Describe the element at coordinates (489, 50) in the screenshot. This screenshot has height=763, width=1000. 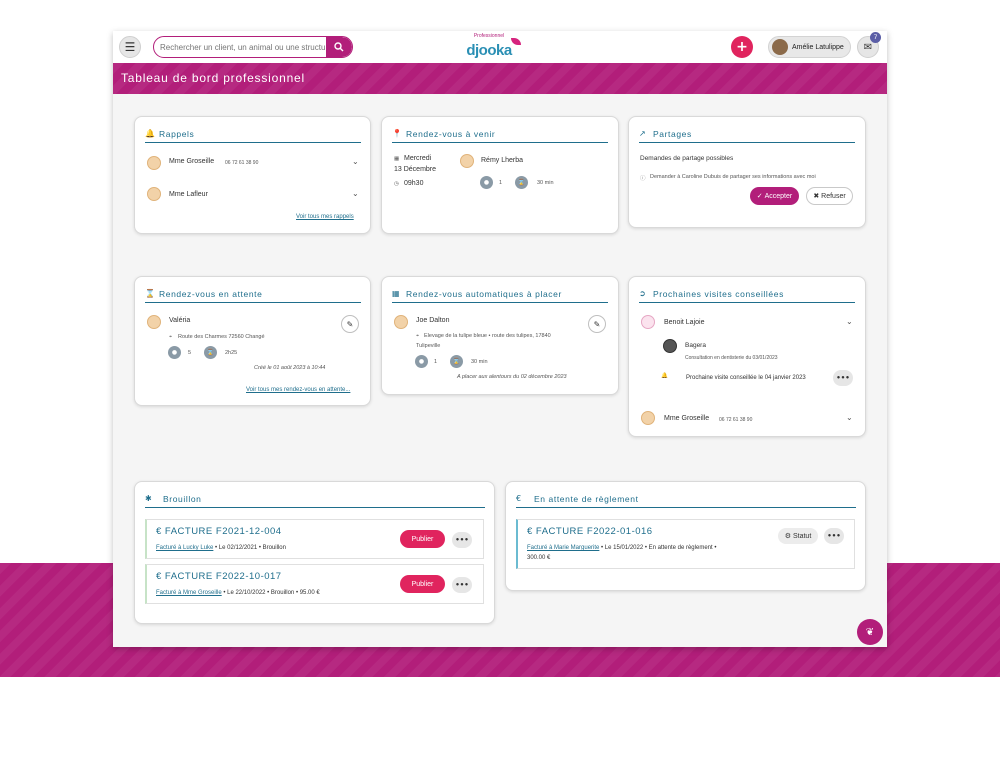
I see `logo-text: djooka` at that location.